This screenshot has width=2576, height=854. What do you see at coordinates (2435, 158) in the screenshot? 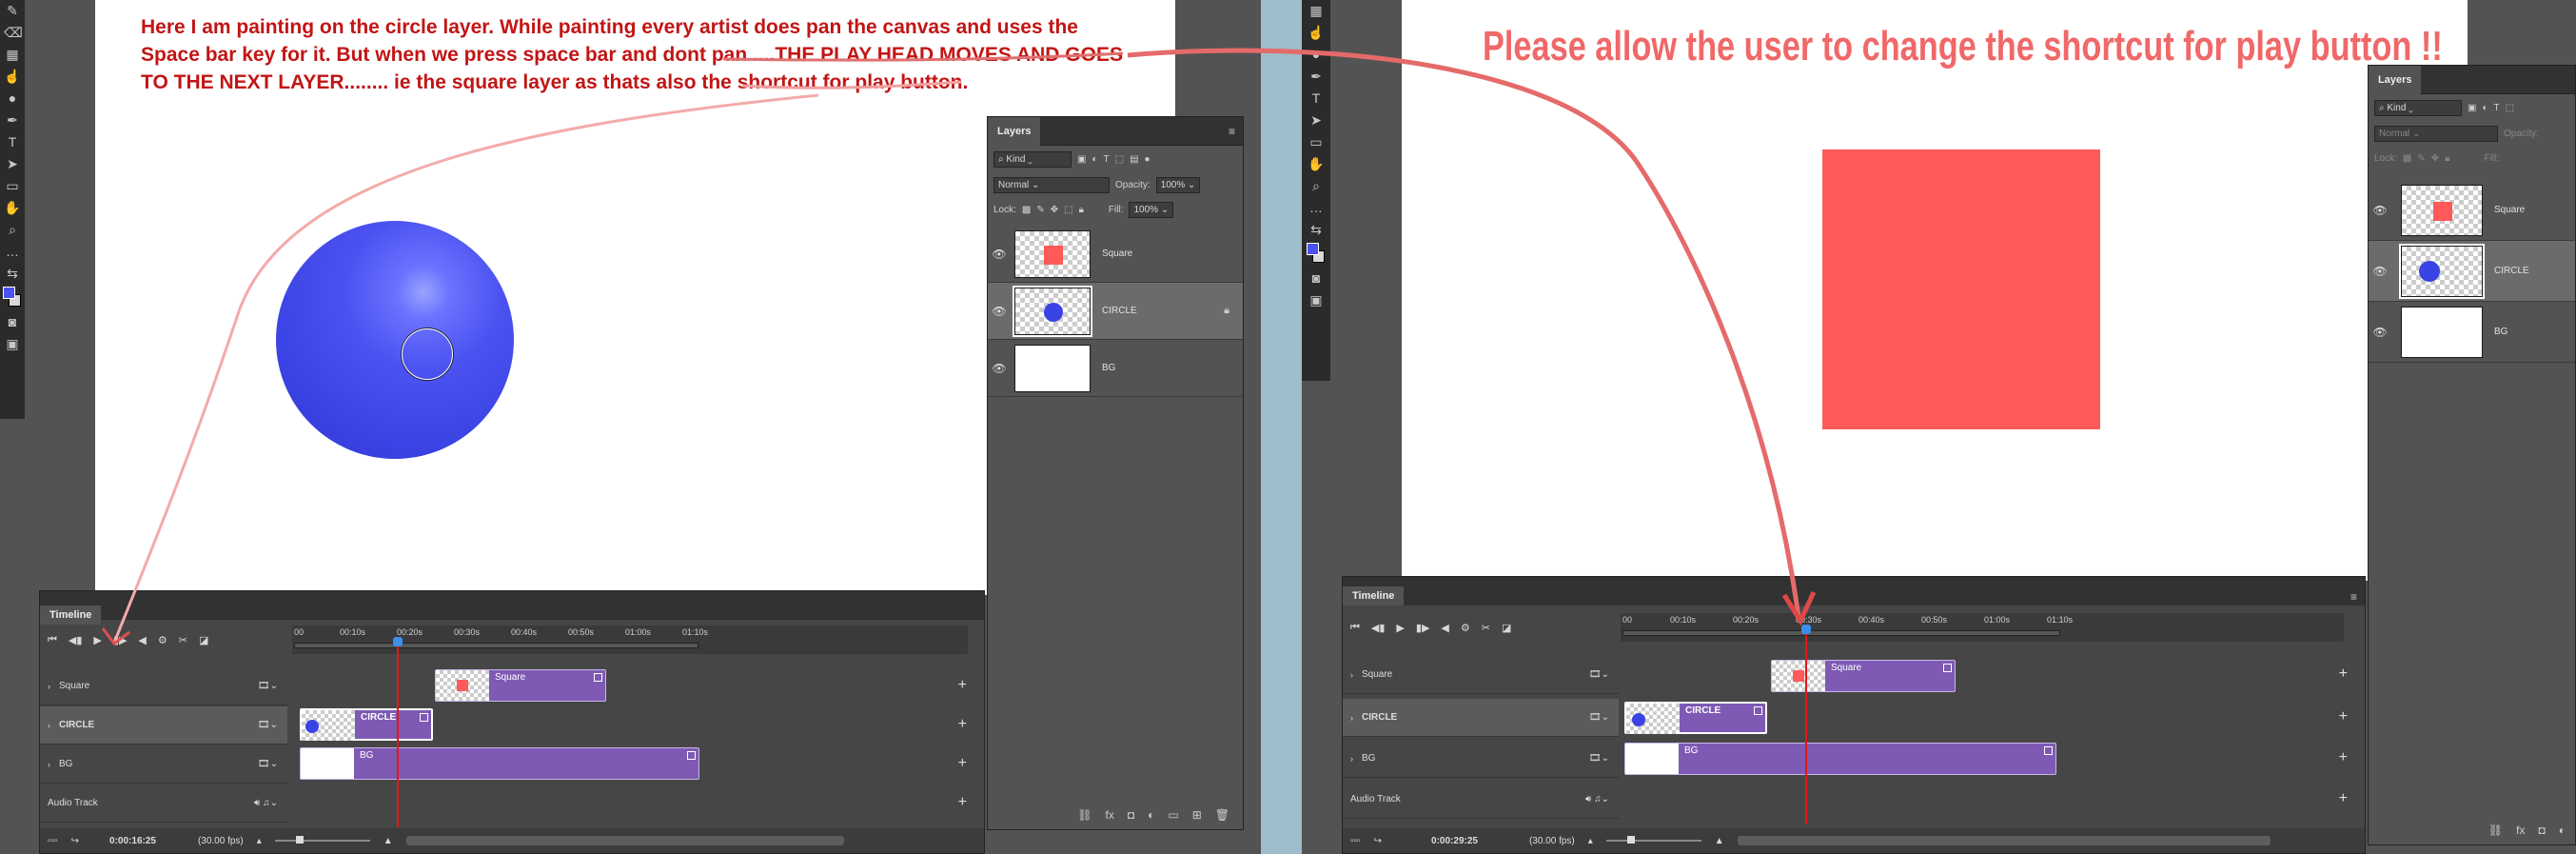
I see `lock-move-icon: ✥` at bounding box center [2435, 158].